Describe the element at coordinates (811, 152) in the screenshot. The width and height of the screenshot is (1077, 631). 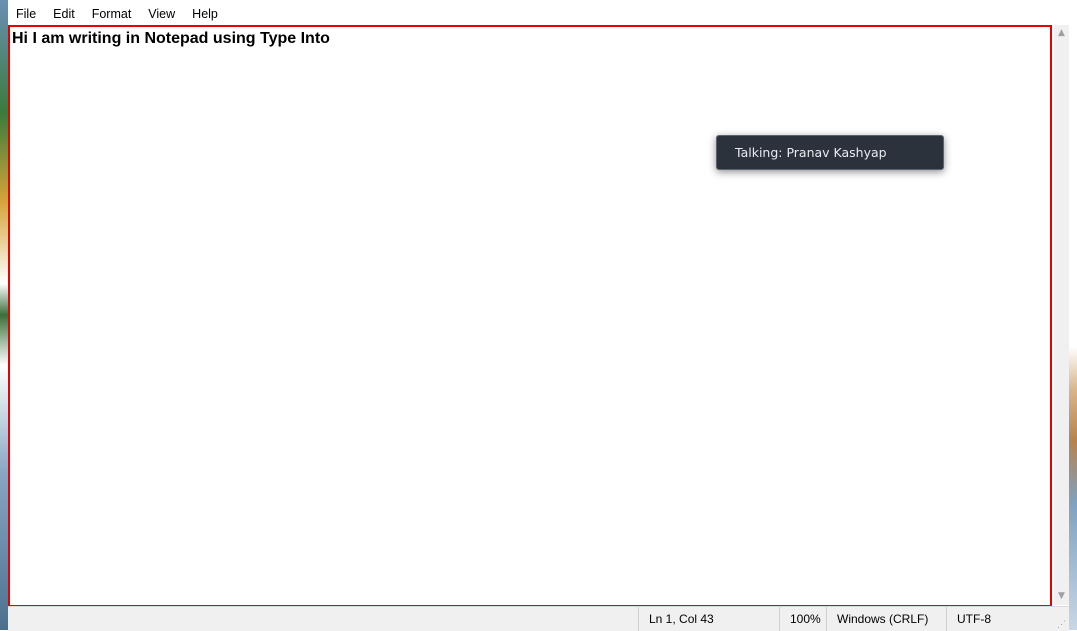
I see `tooltip-text: Talking: Pranav Kashyap` at that location.